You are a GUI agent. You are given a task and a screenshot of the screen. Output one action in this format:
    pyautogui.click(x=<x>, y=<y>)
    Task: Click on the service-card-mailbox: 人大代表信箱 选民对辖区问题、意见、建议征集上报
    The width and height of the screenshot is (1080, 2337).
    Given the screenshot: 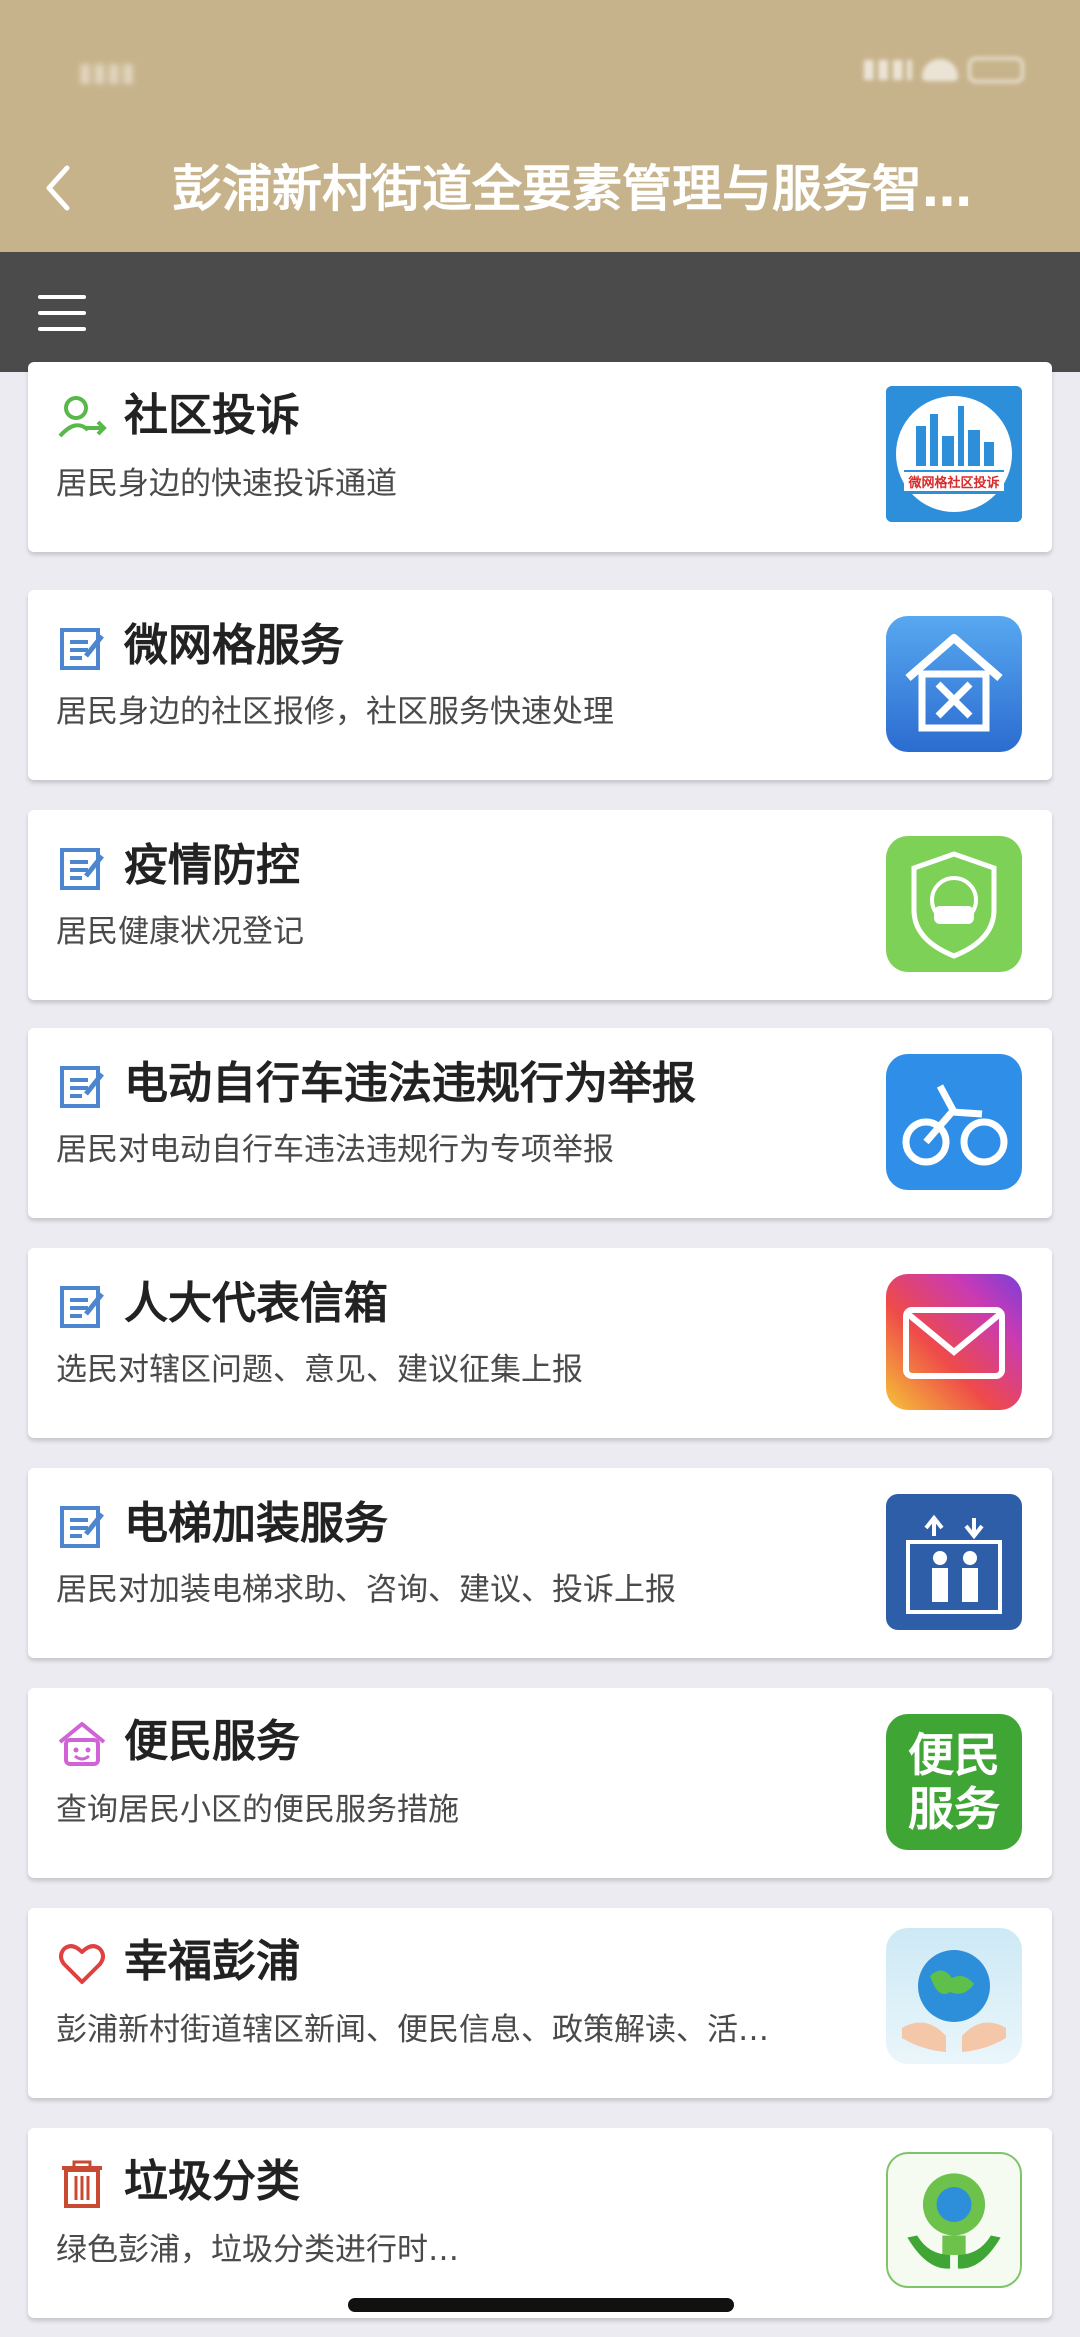 What is the action you would take?
    pyautogui.click(x=540, y=1343)
    